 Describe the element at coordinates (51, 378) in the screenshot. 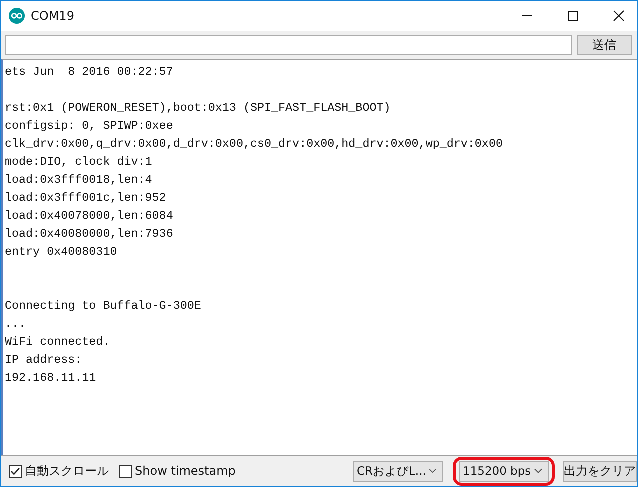

I see `console-line: 192.168.11.11` at that location.